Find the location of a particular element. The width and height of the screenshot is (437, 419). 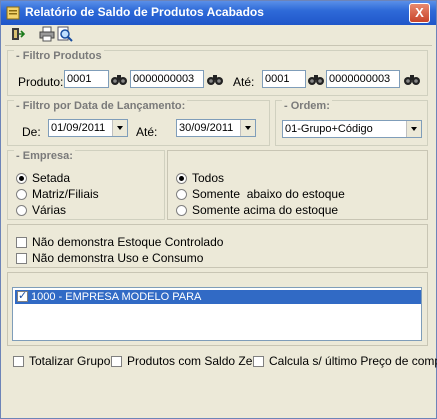

nao-estoque-controlado-label: Não demonstra Estoque Controlado is located at coordinates (127, 242).